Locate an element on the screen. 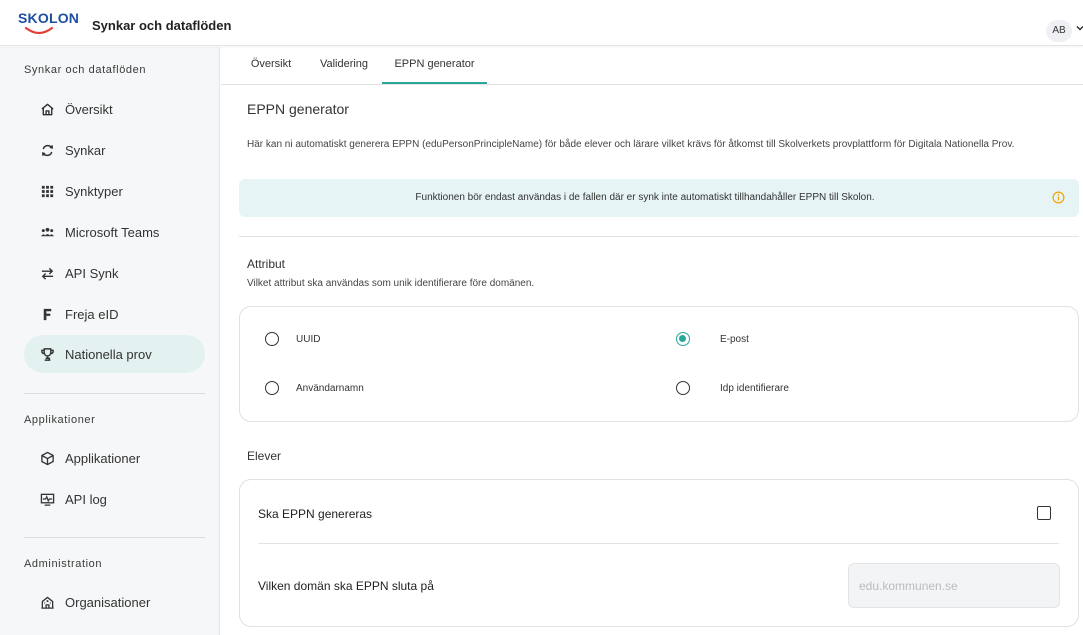  domain-label: Vilken domän ska EPPN sluta på is located at coordinates (346, 586).